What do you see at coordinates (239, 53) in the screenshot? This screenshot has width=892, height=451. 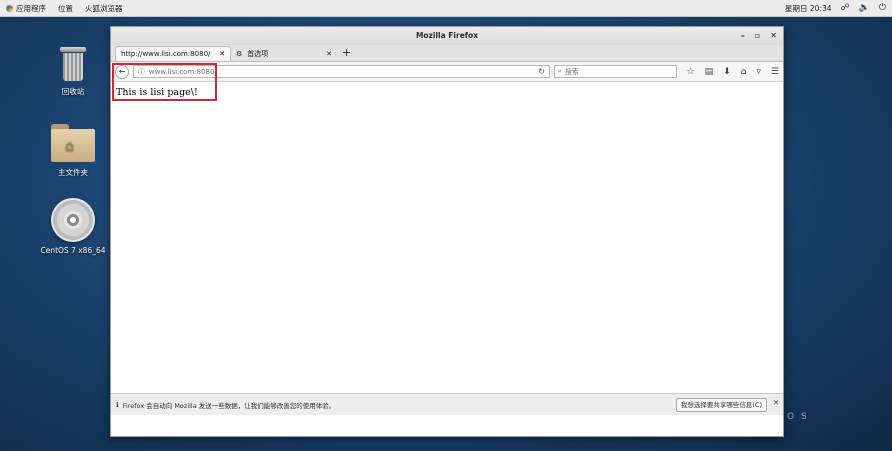 I see `gear-icon: ⚙` at bounding box center [239, 53].